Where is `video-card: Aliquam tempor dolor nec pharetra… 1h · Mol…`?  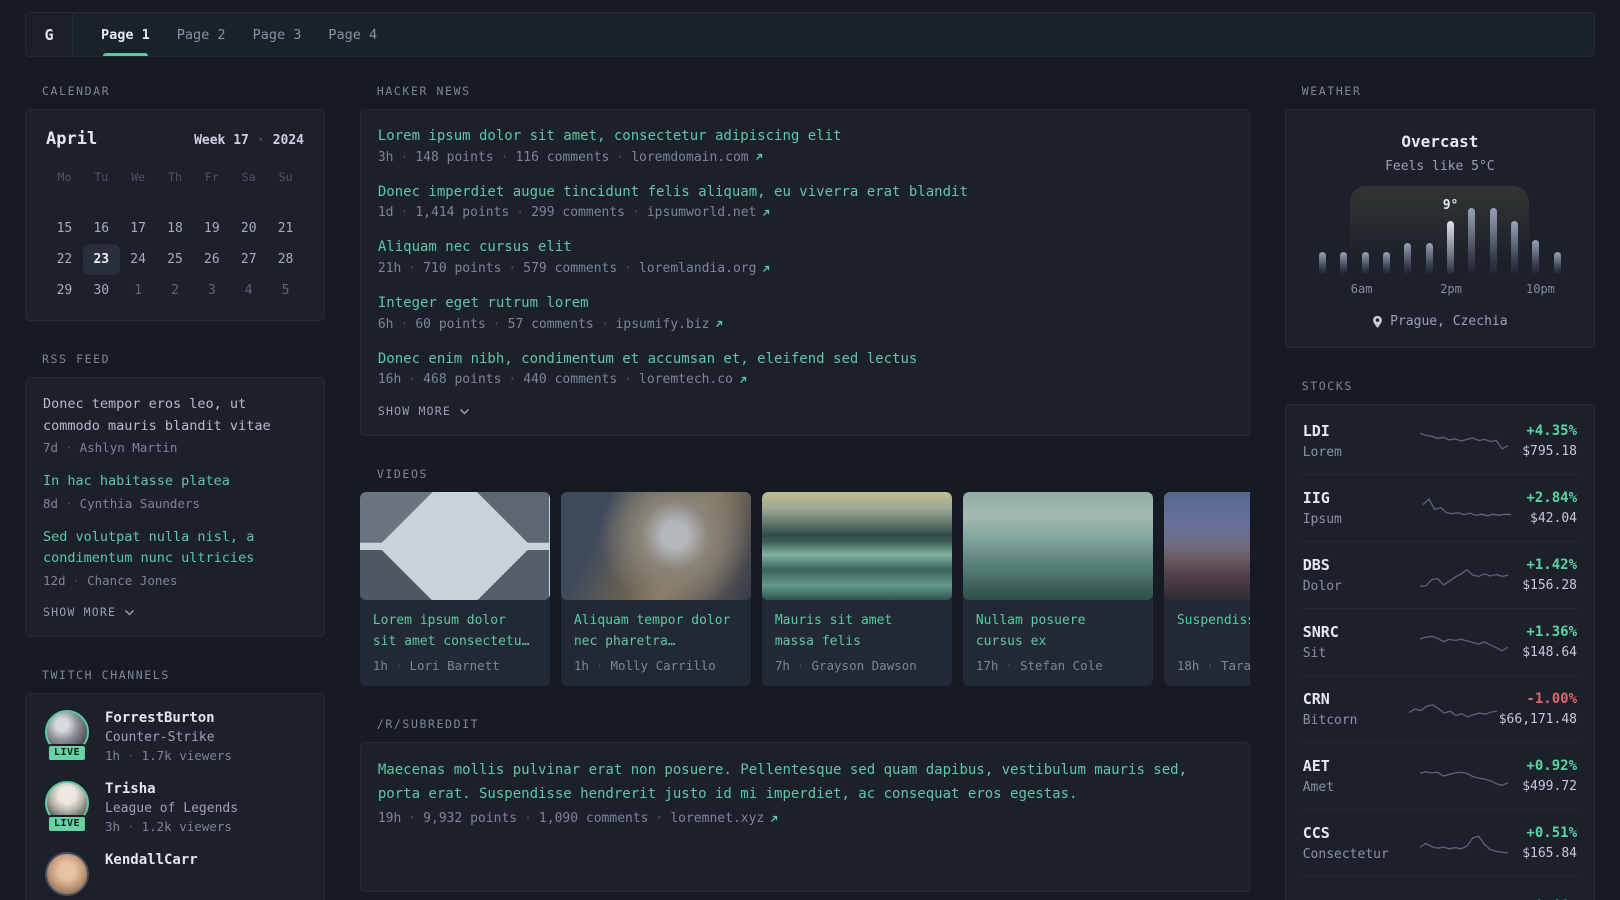 video-card: Aliquam tempor dolor nec pharetra… 1h · Mol… is located at coordinates (655, 589).